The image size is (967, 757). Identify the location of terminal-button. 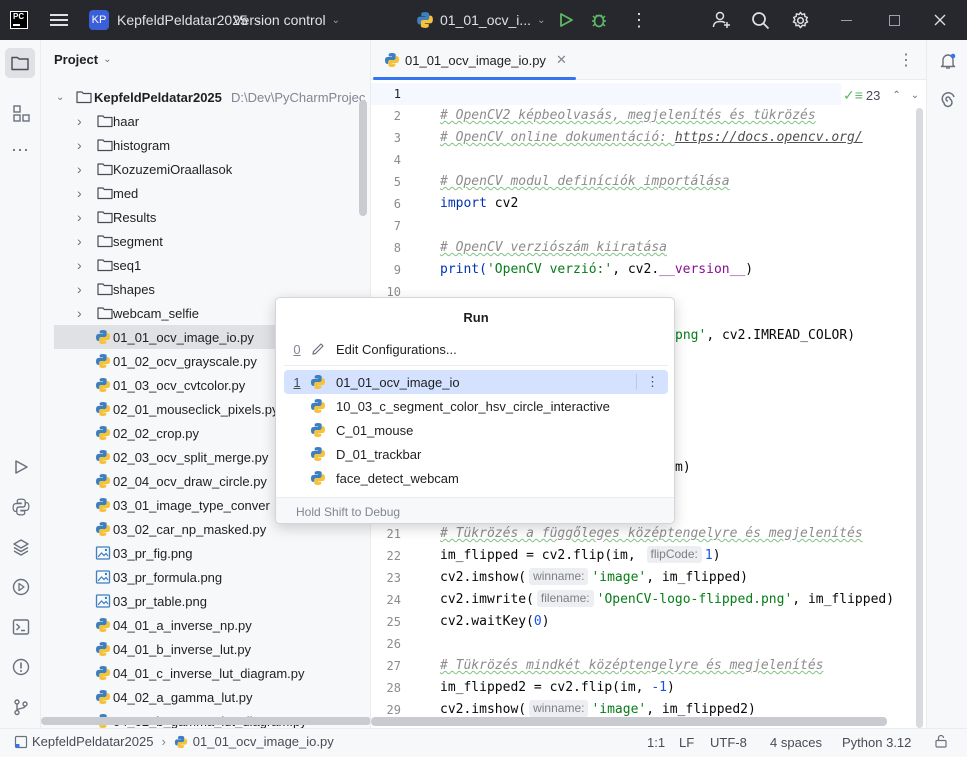
(20, 626).